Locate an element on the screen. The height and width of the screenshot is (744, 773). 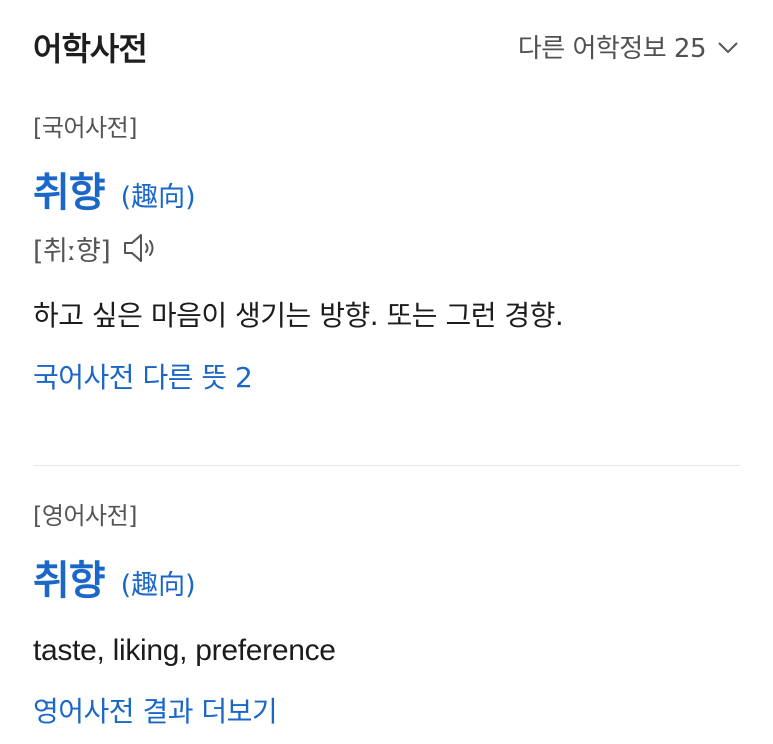
translation: taste, liking, preference is located at coordinates (184, 650).